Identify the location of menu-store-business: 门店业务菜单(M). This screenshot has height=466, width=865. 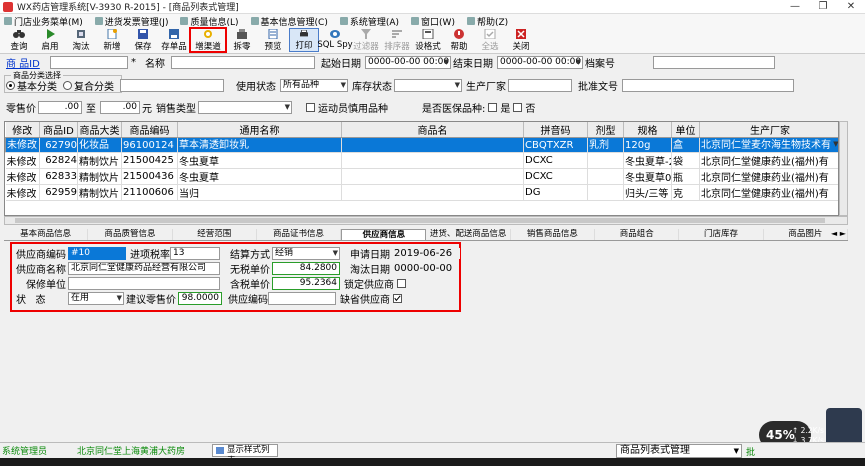
(43, 21).